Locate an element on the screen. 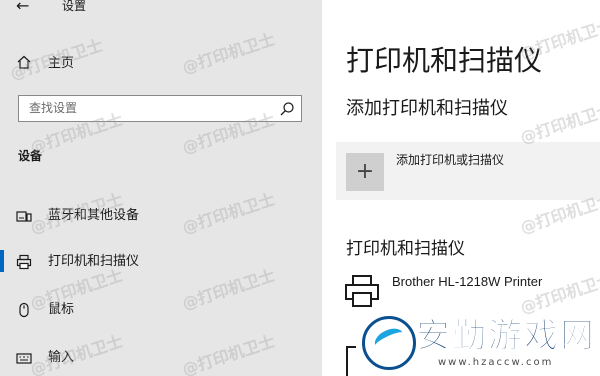 The image size is (600, 376). sidebar-item-label: 蓝牙和其他设备 is located at coordinates (94, 215).